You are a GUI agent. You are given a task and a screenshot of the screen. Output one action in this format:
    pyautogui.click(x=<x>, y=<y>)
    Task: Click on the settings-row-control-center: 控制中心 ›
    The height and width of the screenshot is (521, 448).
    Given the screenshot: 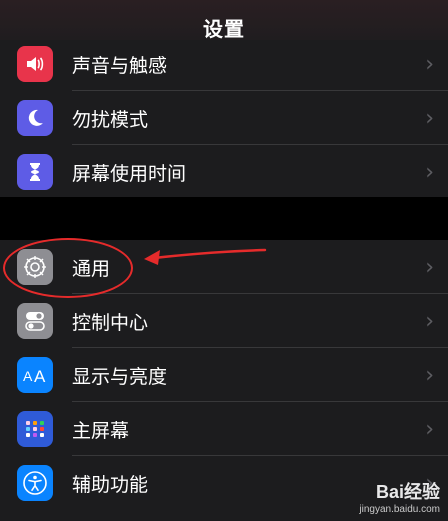 What is the action you would take?
    pyautogui.click(x=224, y=321)
    